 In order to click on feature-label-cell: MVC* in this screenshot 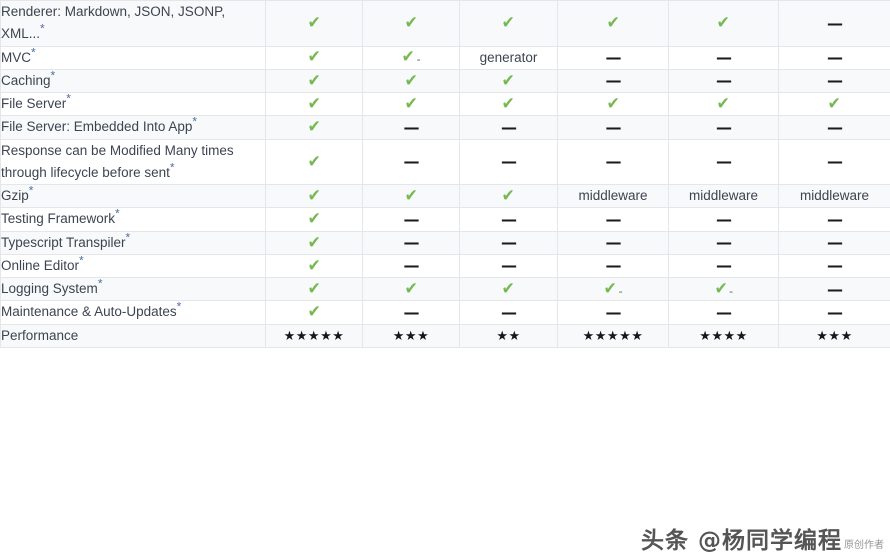, I will do `click(133, 57)`.